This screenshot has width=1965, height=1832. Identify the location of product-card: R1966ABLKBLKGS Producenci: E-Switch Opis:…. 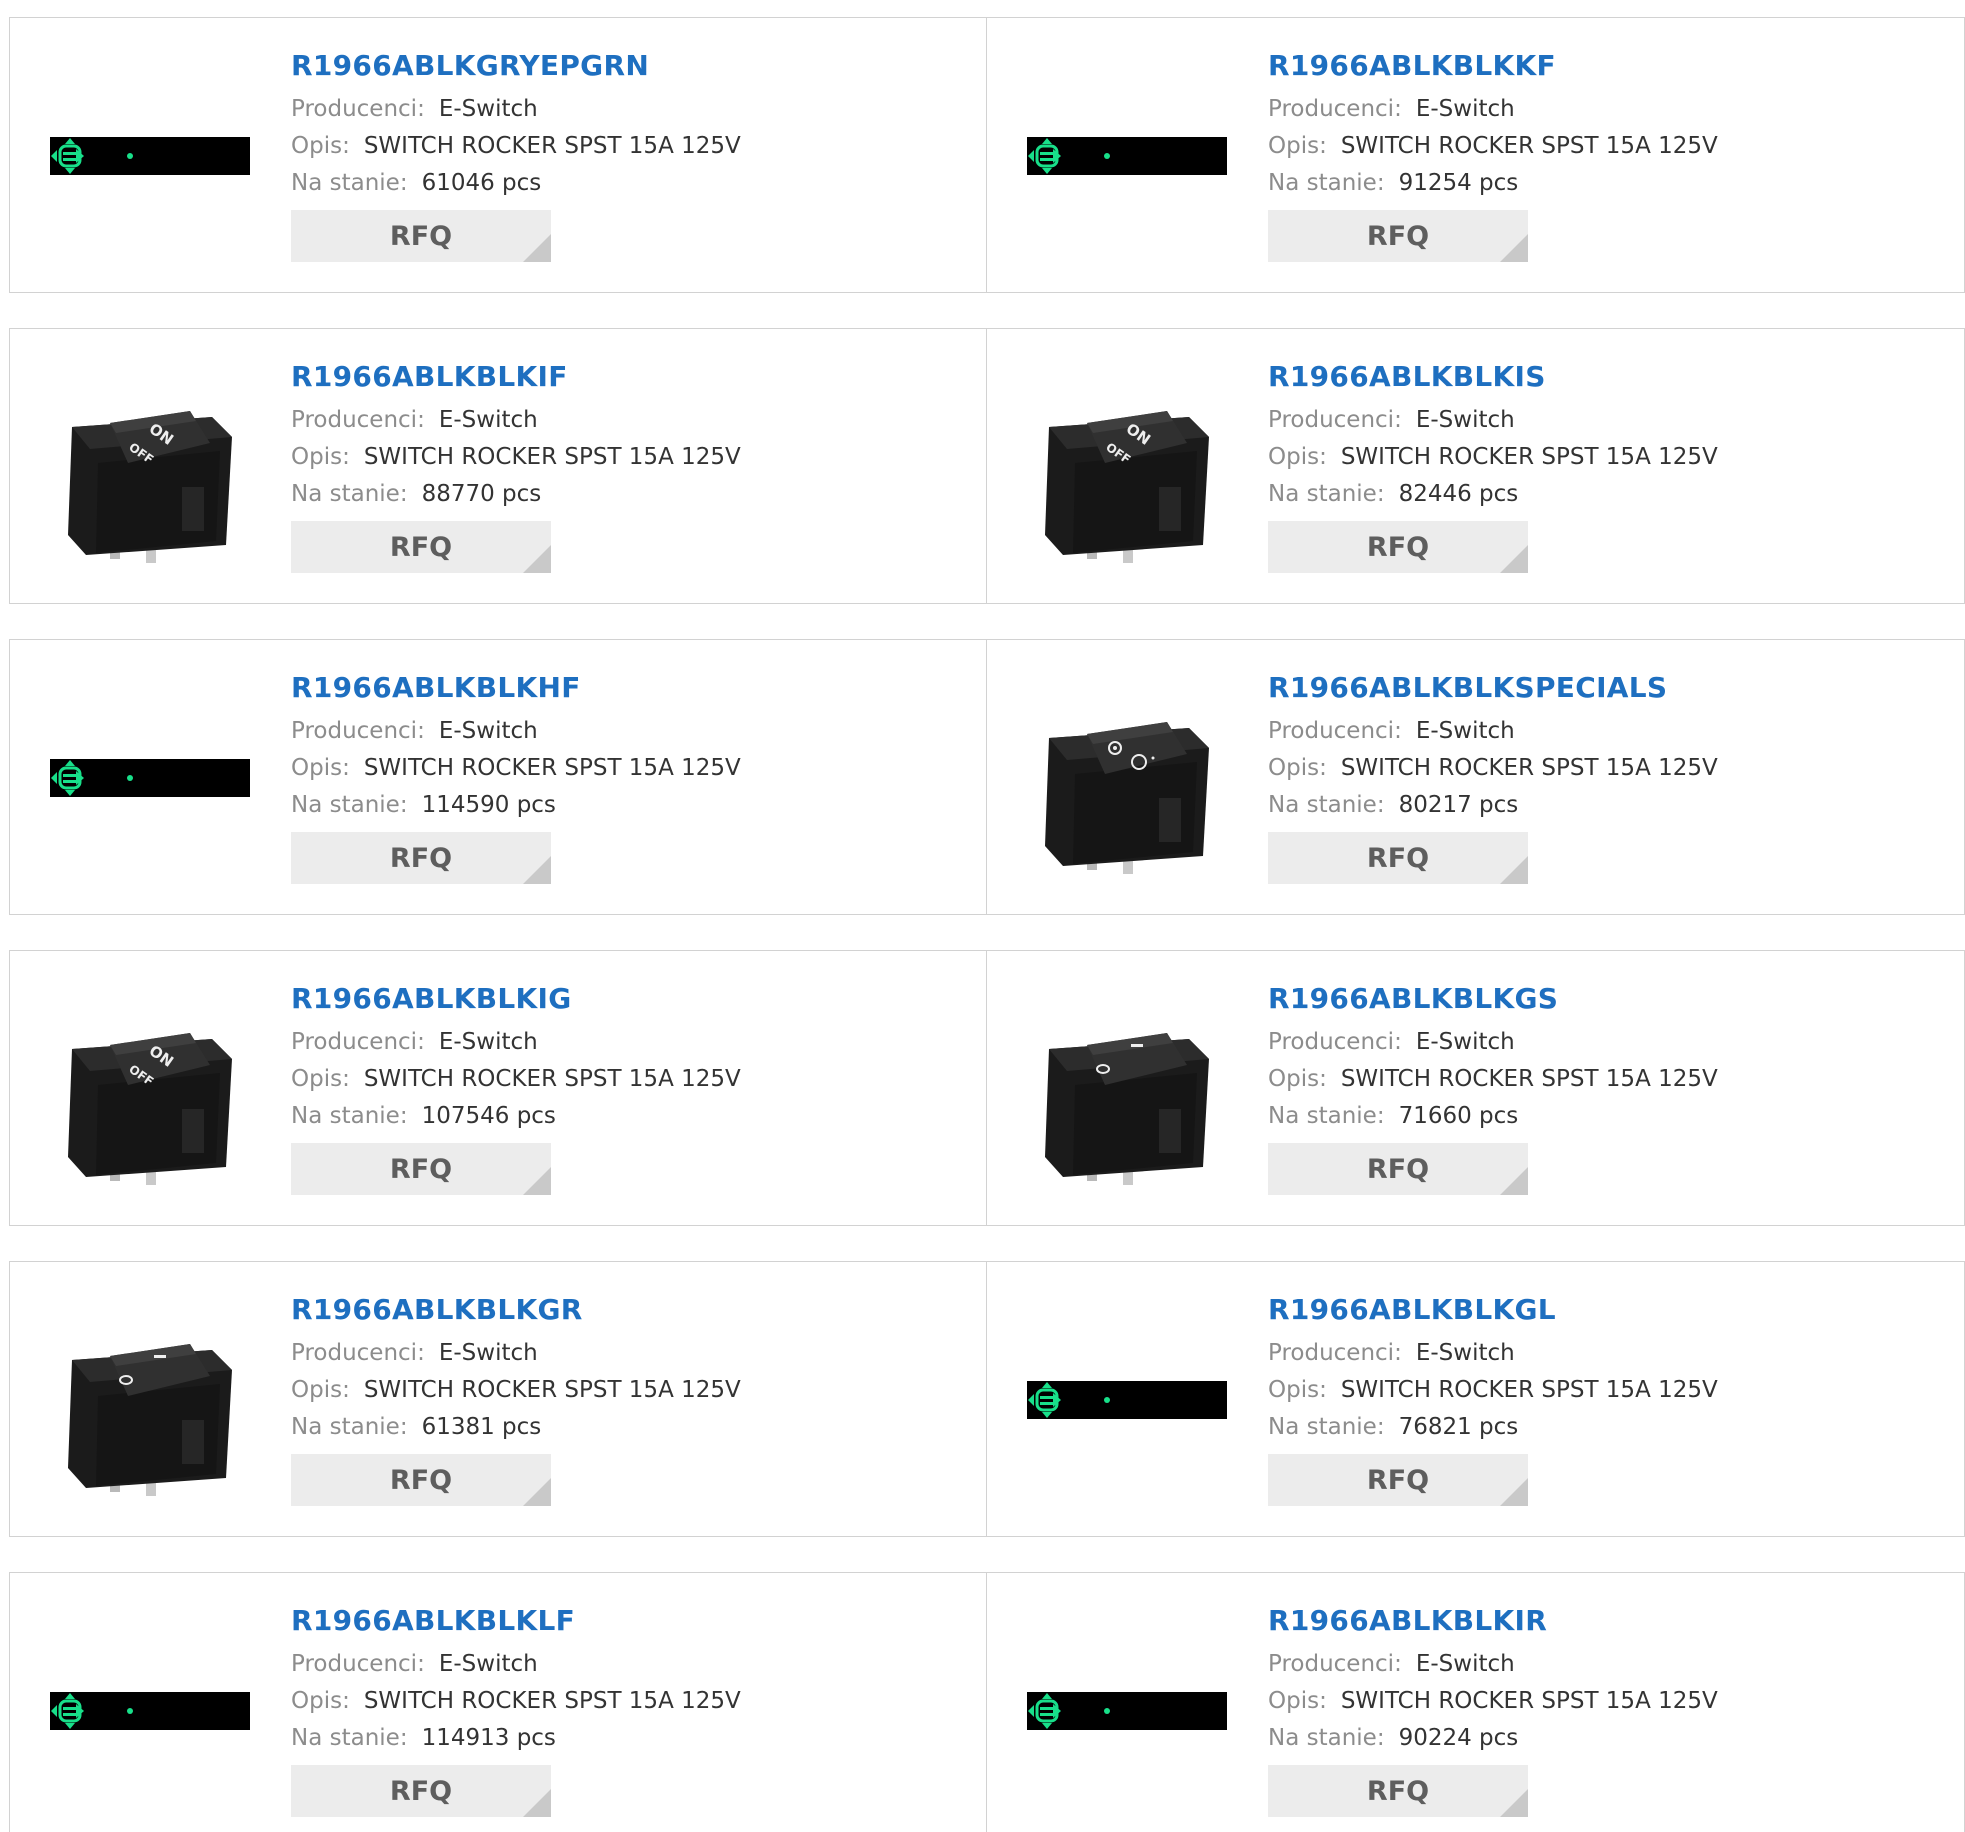
(1476, 1088).